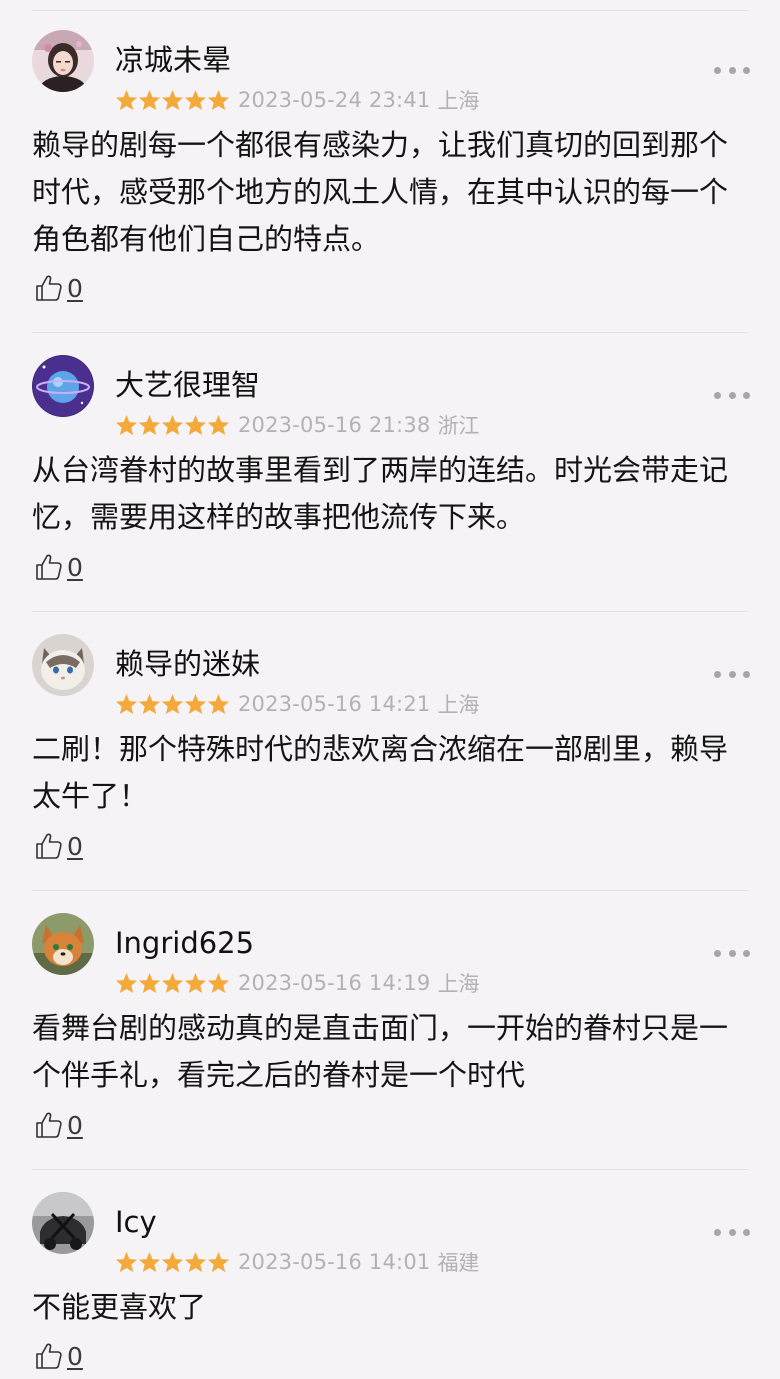 This screenshot has width=780, height=1379. I want to click on comment-text: 不能更喜欢了, so click(119, 1307).